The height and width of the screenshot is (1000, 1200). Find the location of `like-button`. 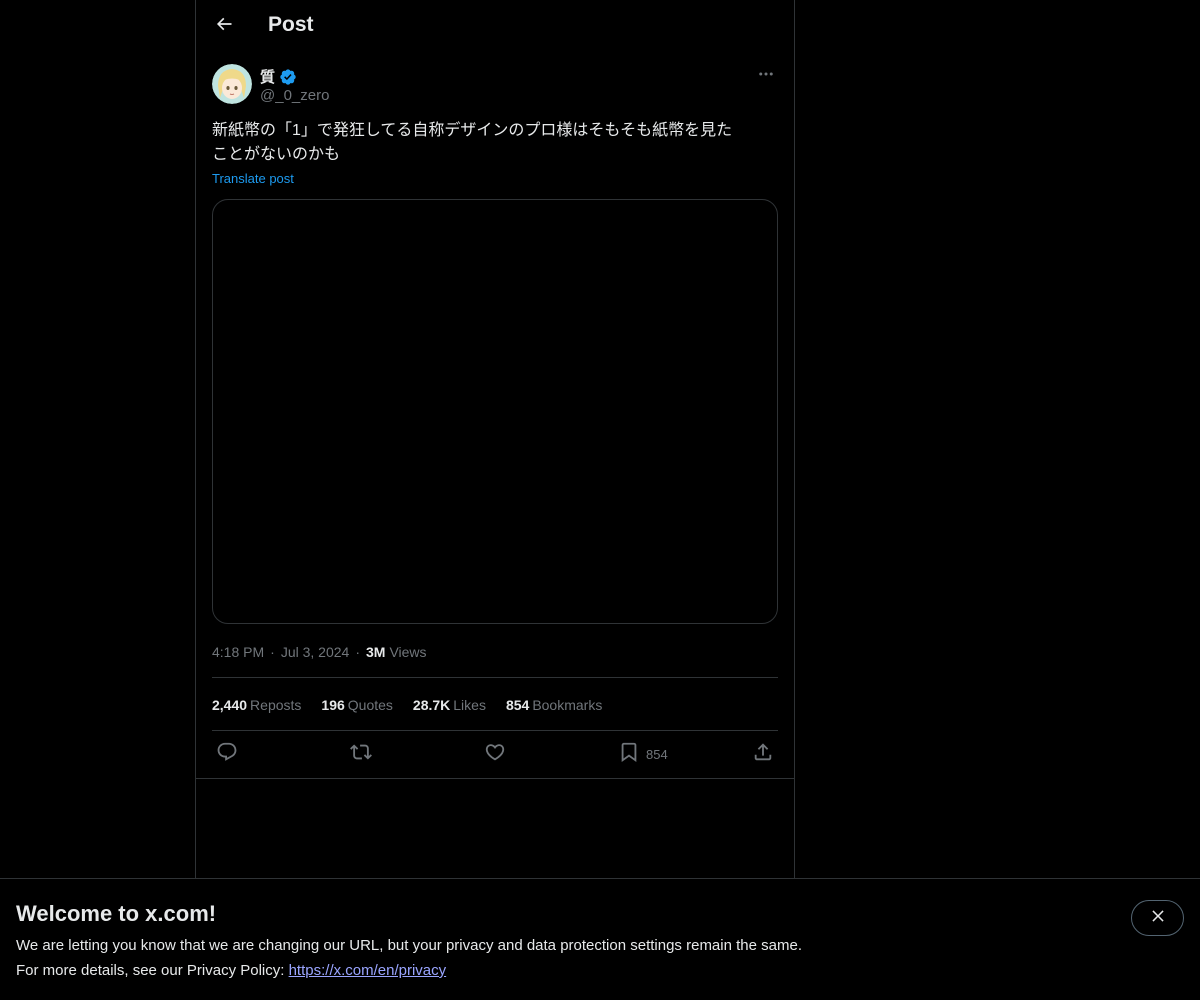

like-button is located at coordinates (495, 754).